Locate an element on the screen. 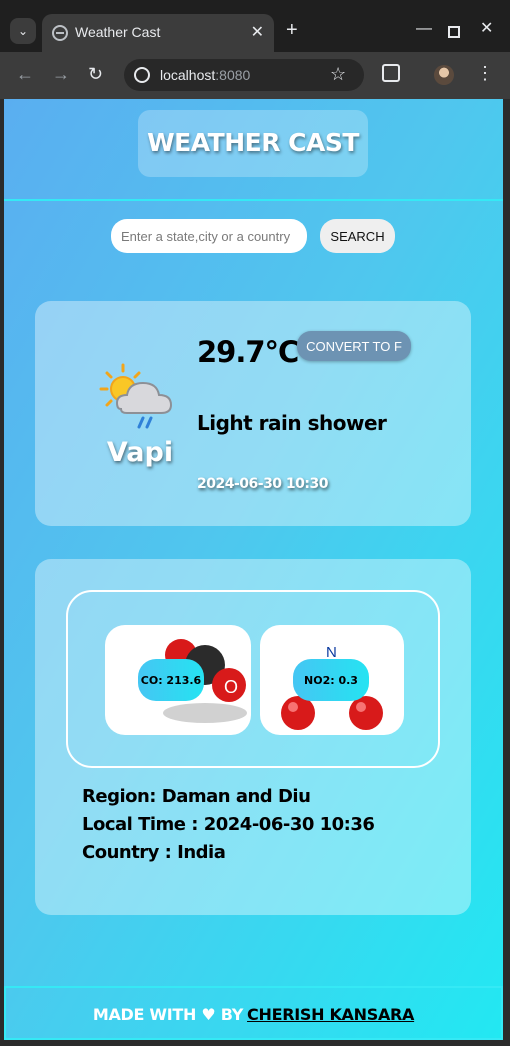 This screenshot has width=510, height=1046. maximize-icon is located at coordinates (454, 32).